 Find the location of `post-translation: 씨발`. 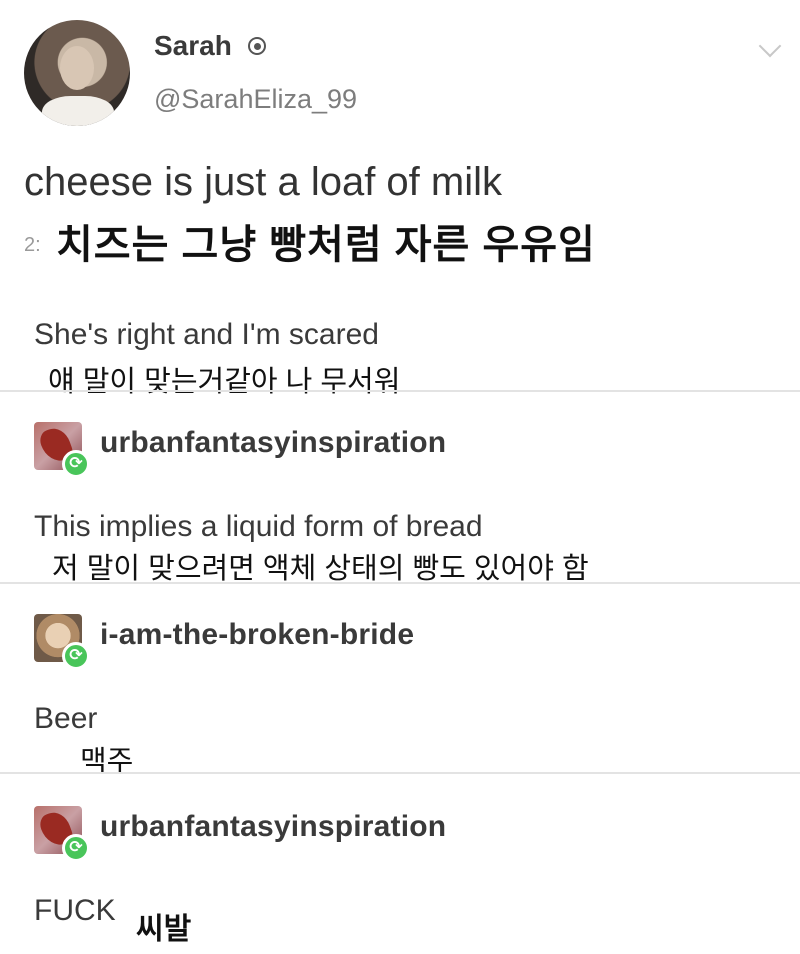

post-translation: 씨발 is located at coordinates (164, 926).